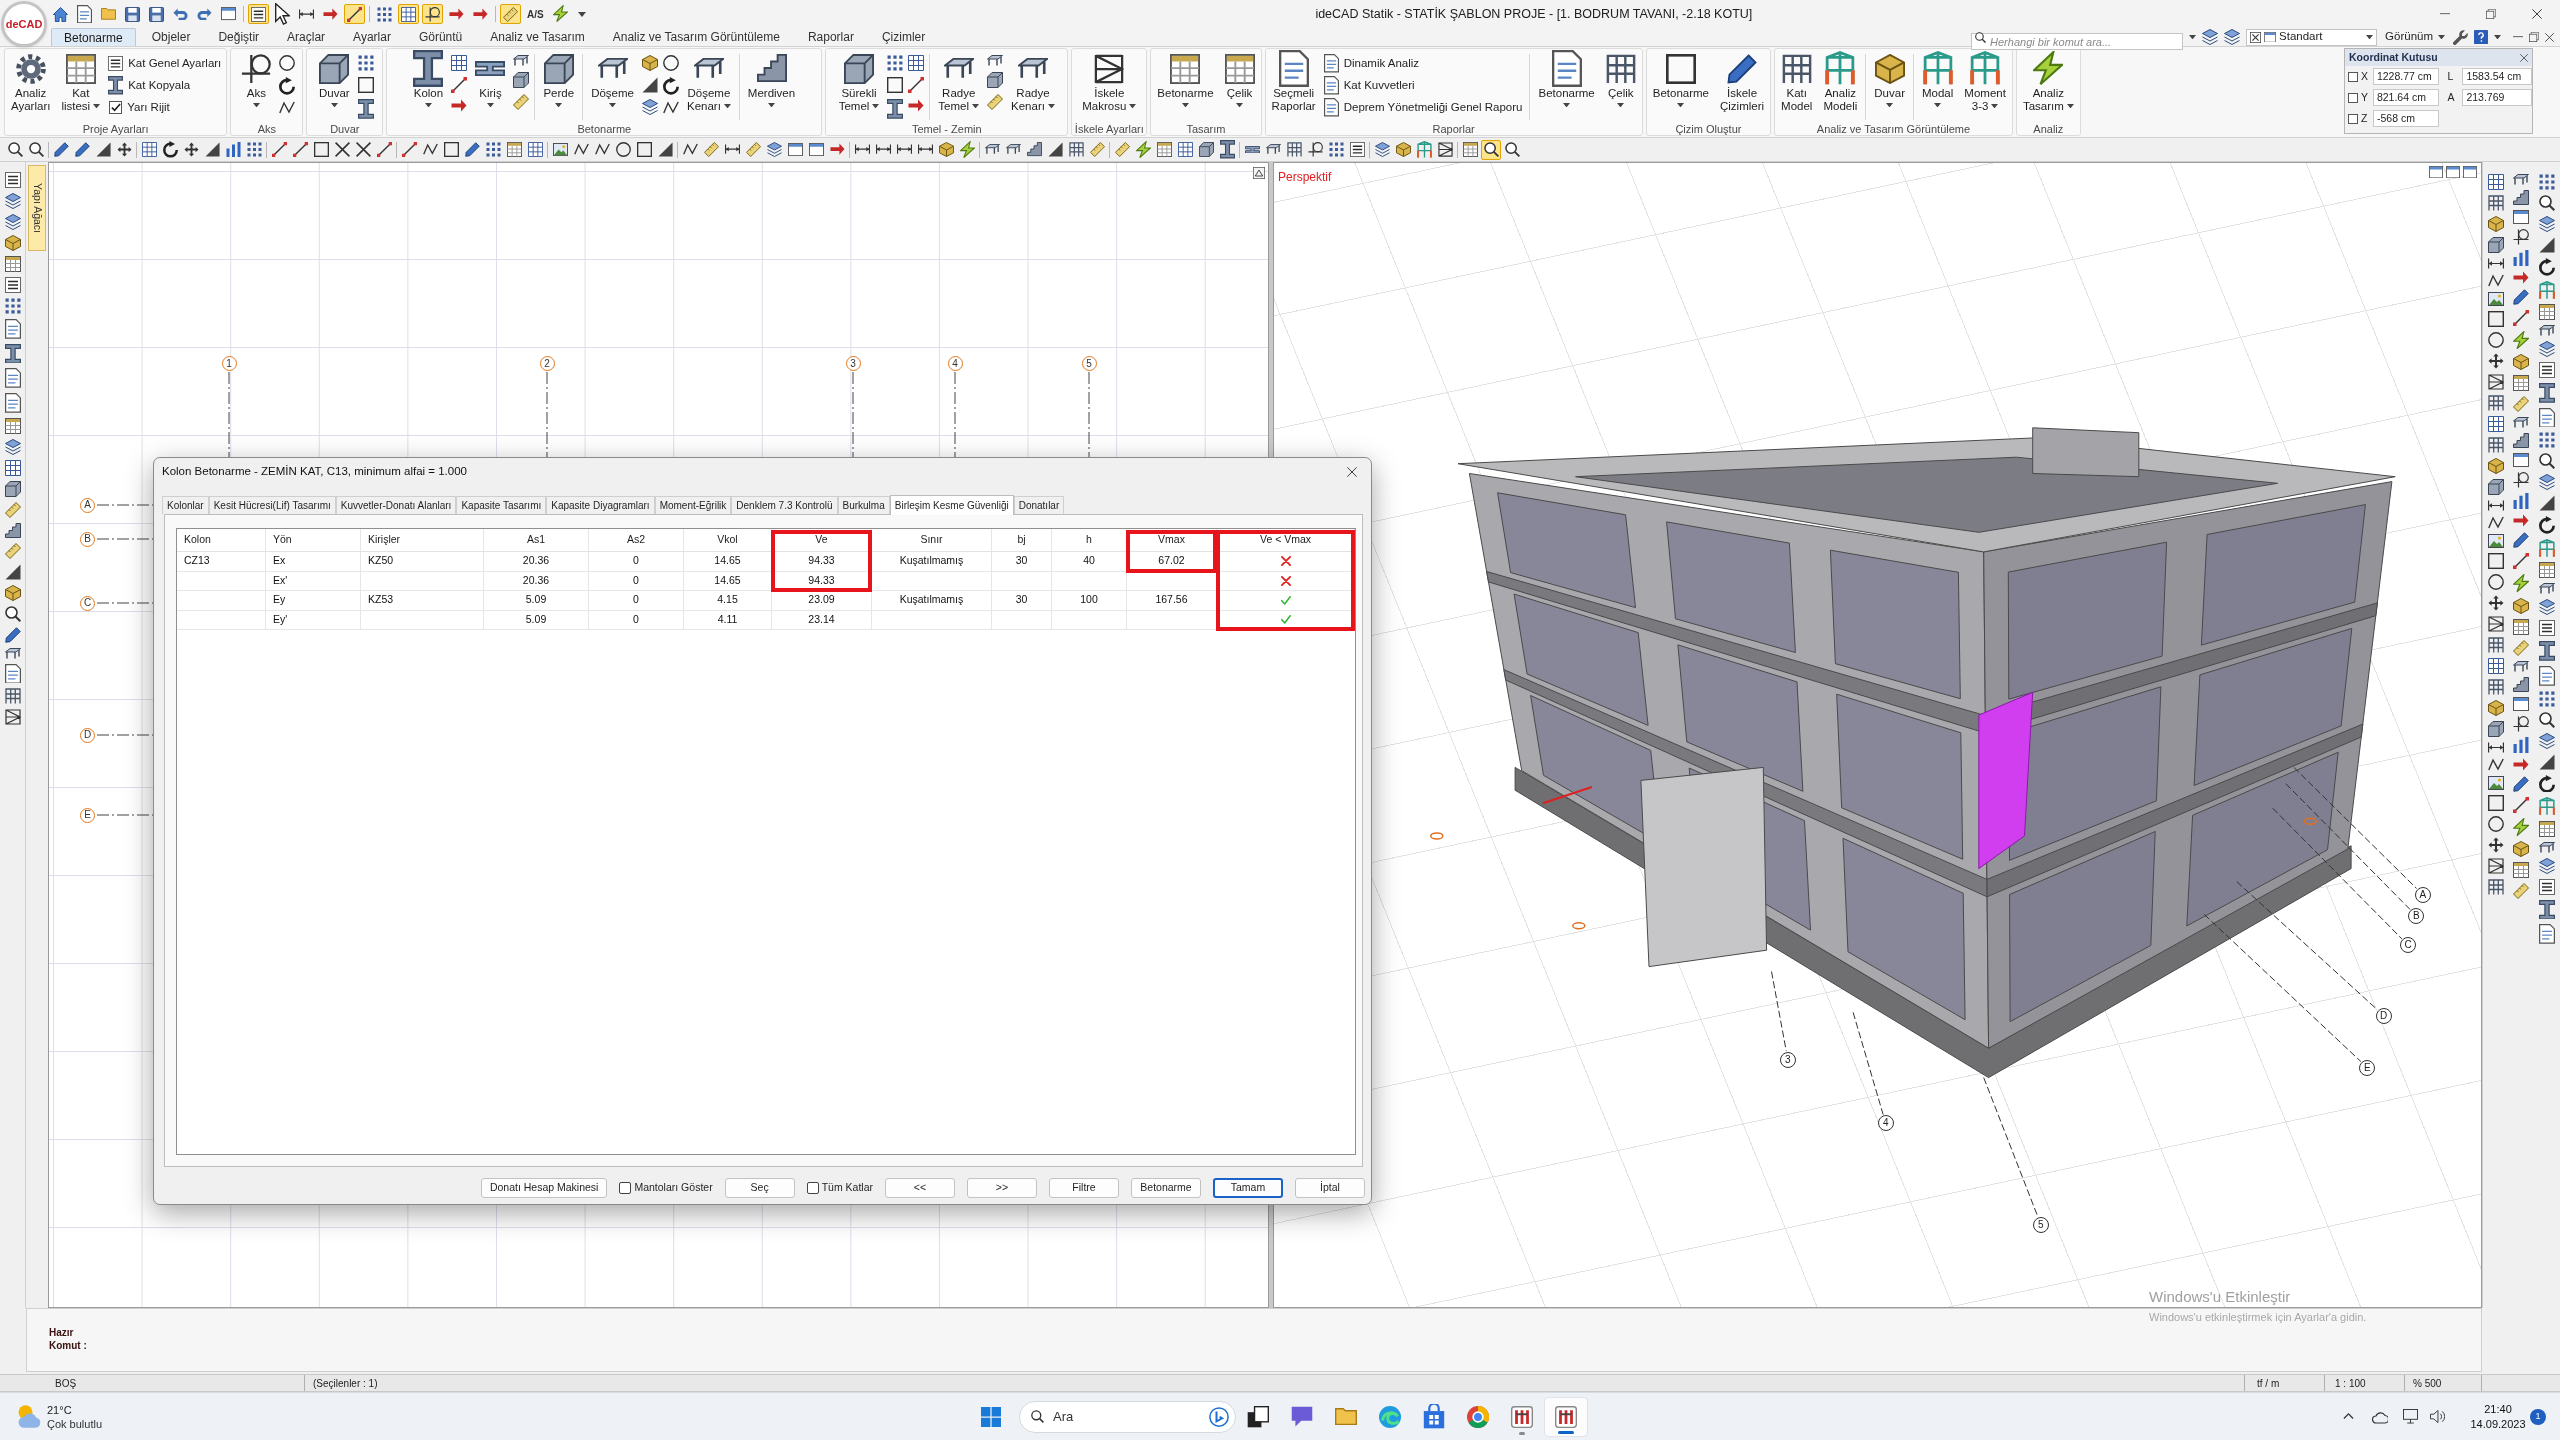 This screenshot has height=1440, width=2560. Describe the element at coordinates (1109, 87) in the screenshot. I see `ribbon-button: İskele Makrosu` at that location.